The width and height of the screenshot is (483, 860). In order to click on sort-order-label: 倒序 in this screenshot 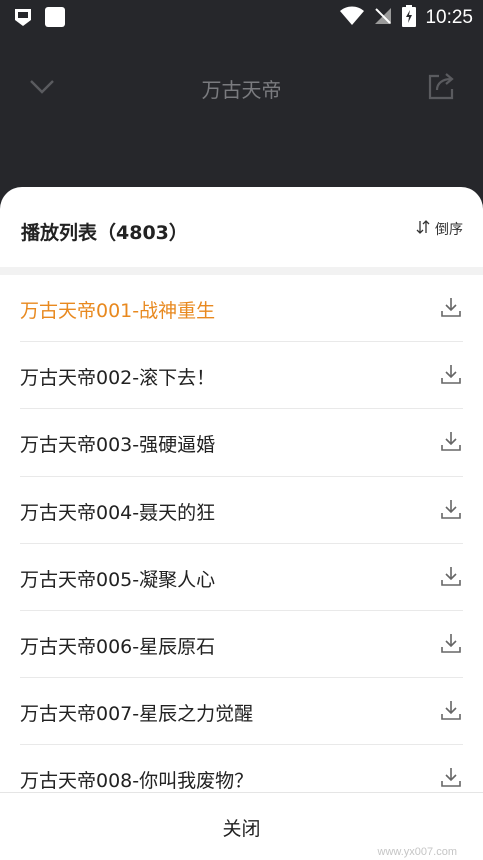, I will do `click(449, 230)`.